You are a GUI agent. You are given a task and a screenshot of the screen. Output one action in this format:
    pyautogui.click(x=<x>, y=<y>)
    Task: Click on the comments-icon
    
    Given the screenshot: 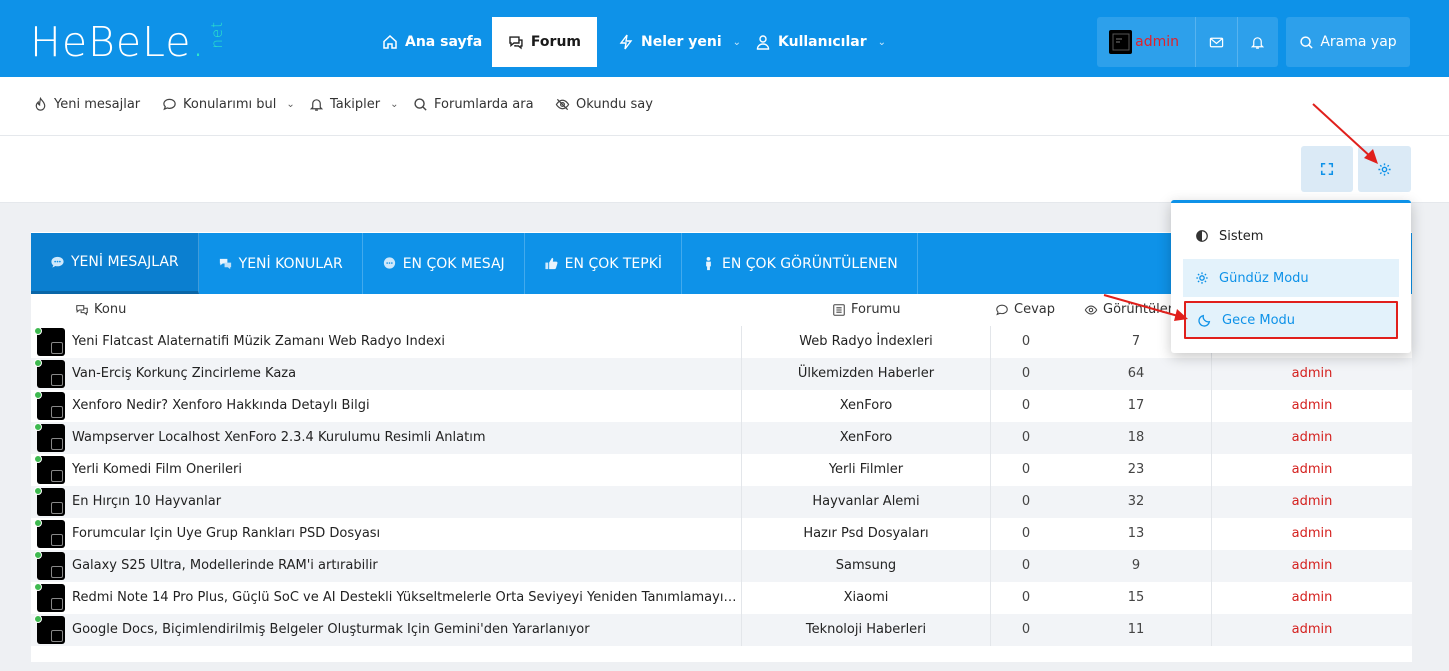 What is the action you would take?
    pyautogui.click(x=82, y=309)
    